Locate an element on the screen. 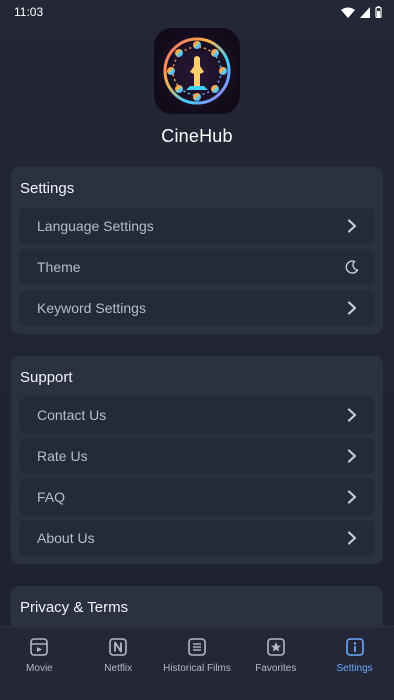 This screenshot has height=700, width=394. nav-movie: Movie is located at coordinates (39, 655).